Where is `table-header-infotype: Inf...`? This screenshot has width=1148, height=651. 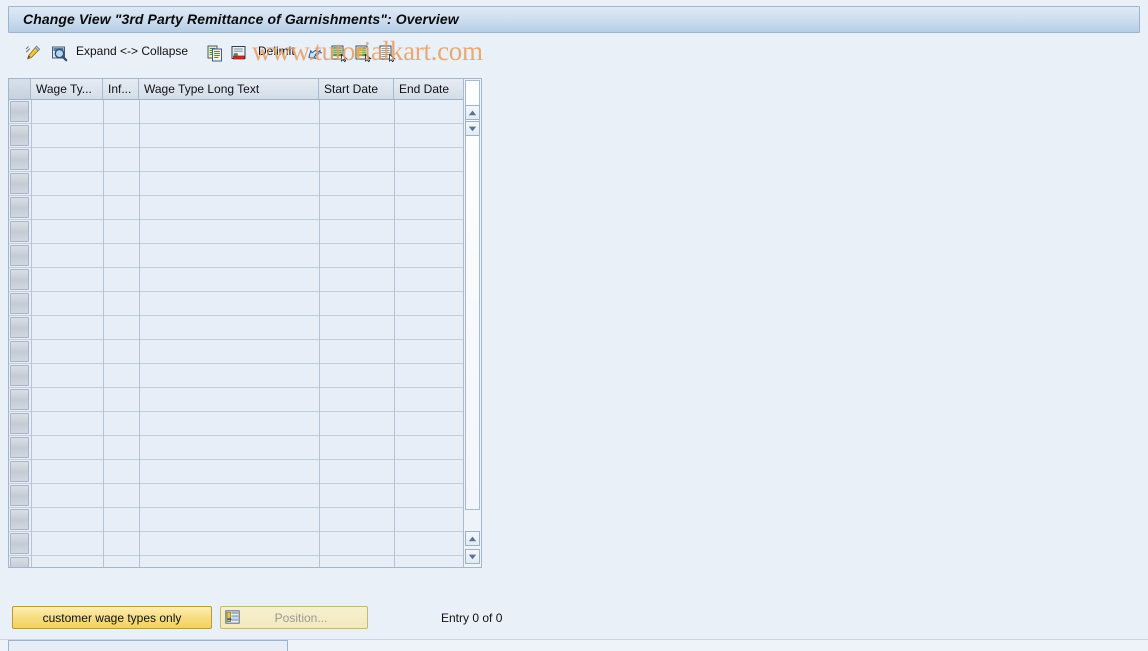 table-header-infotype: Inf... is located at coordinates (121, 89).